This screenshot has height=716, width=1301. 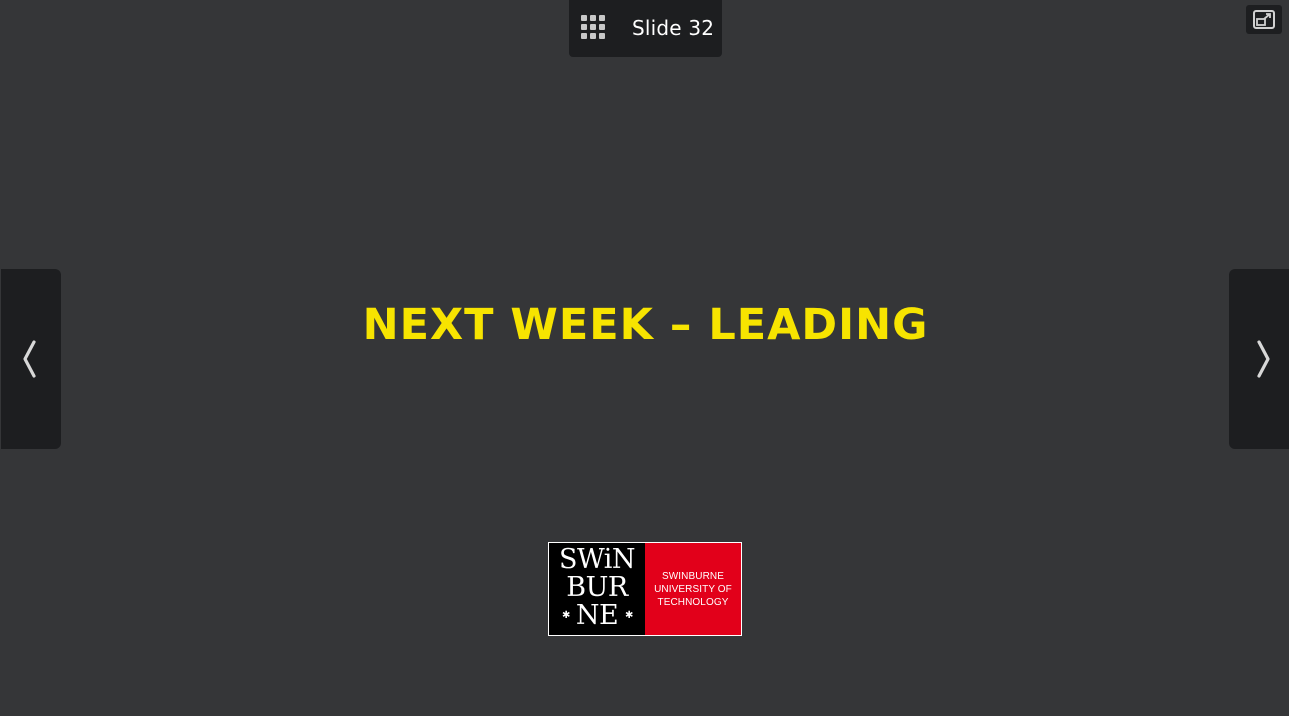 What do you see at coordinates (31, 359) in the screenshot?
I see `previous-slide-button` at bounding box center [31, 359].